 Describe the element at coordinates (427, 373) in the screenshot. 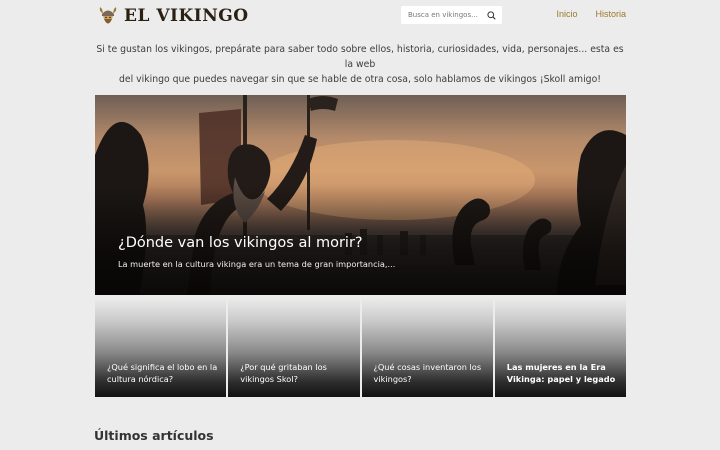

I see `article-card-title: ¿Qué cosas inventaron los vikingos?` at that location.